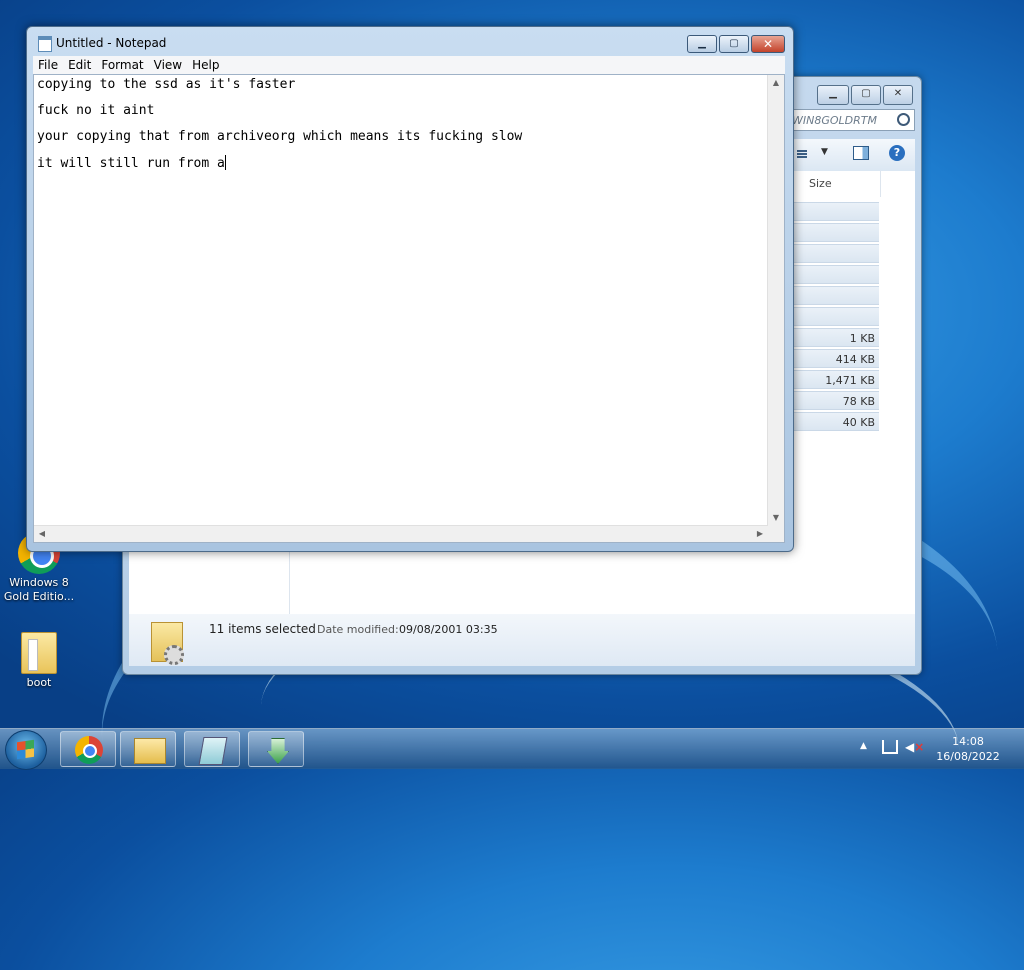 The width and height of the screenshot is (1024, 970). Describe the element at coordinates (968, 741) in the screenshot. I see `clock-time: 14:08` at that location.